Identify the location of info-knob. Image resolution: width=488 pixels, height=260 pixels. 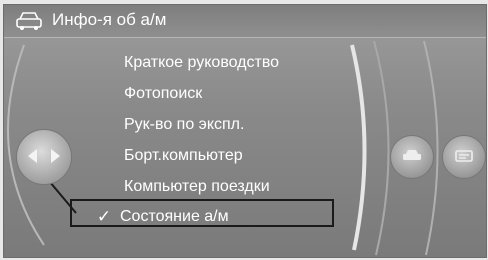
(464, 157).